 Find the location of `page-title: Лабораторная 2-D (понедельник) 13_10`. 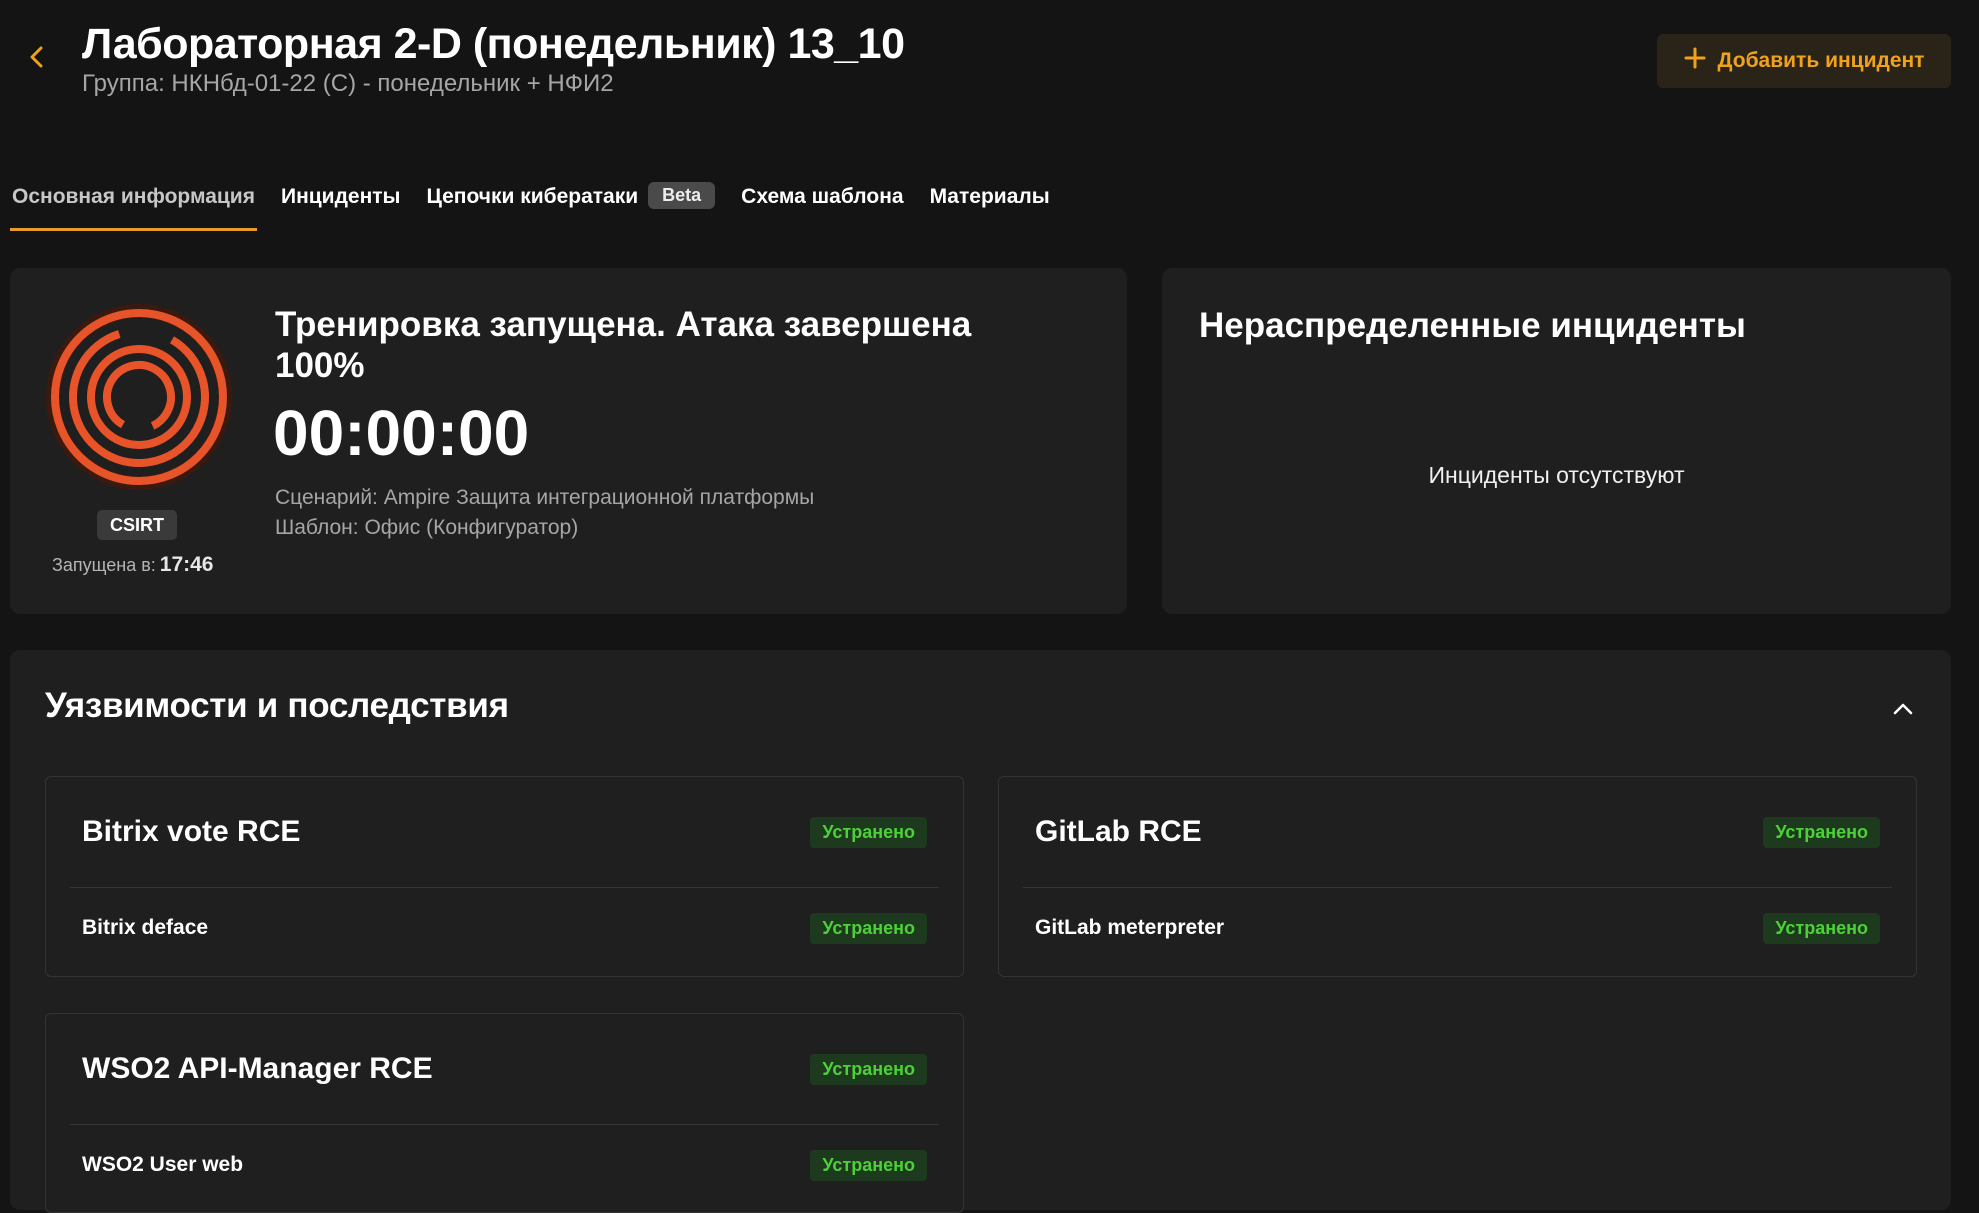

page-title: Лабораторная 2-D (понедельник) 13_10 is located at coordinates (493, 44).